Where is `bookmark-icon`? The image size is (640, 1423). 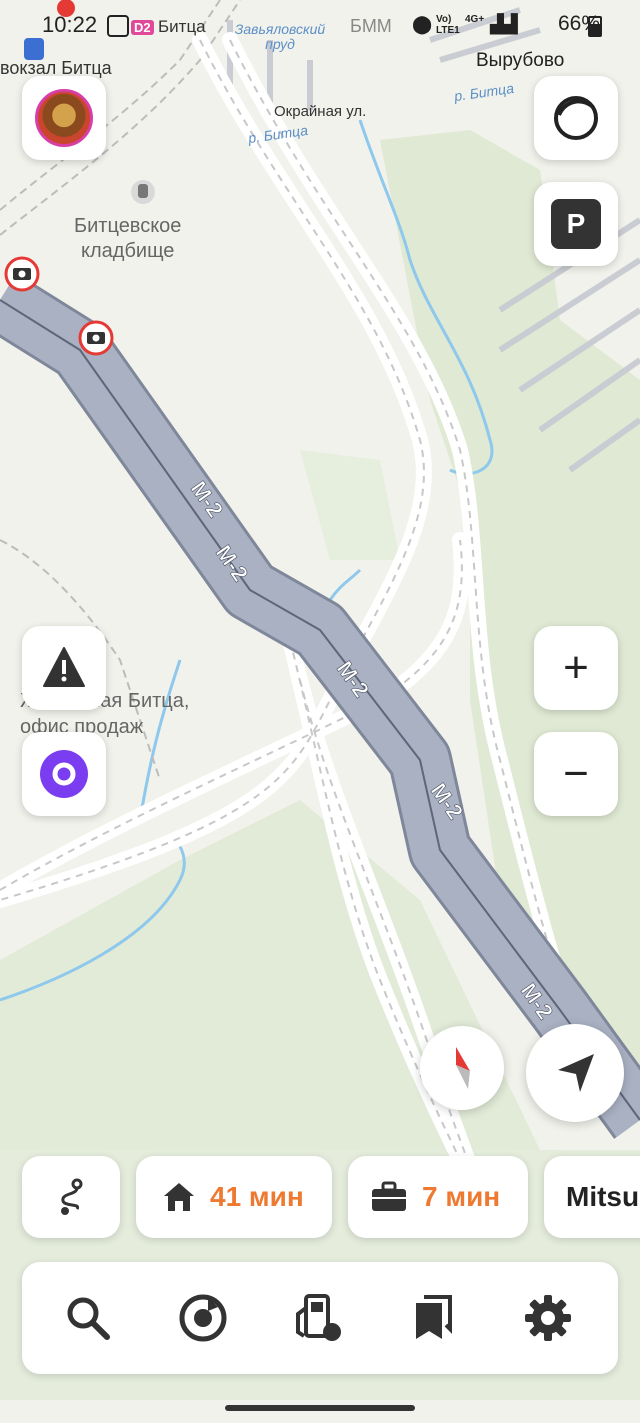 bookmark-icon is located at coordinates (434, 1317).